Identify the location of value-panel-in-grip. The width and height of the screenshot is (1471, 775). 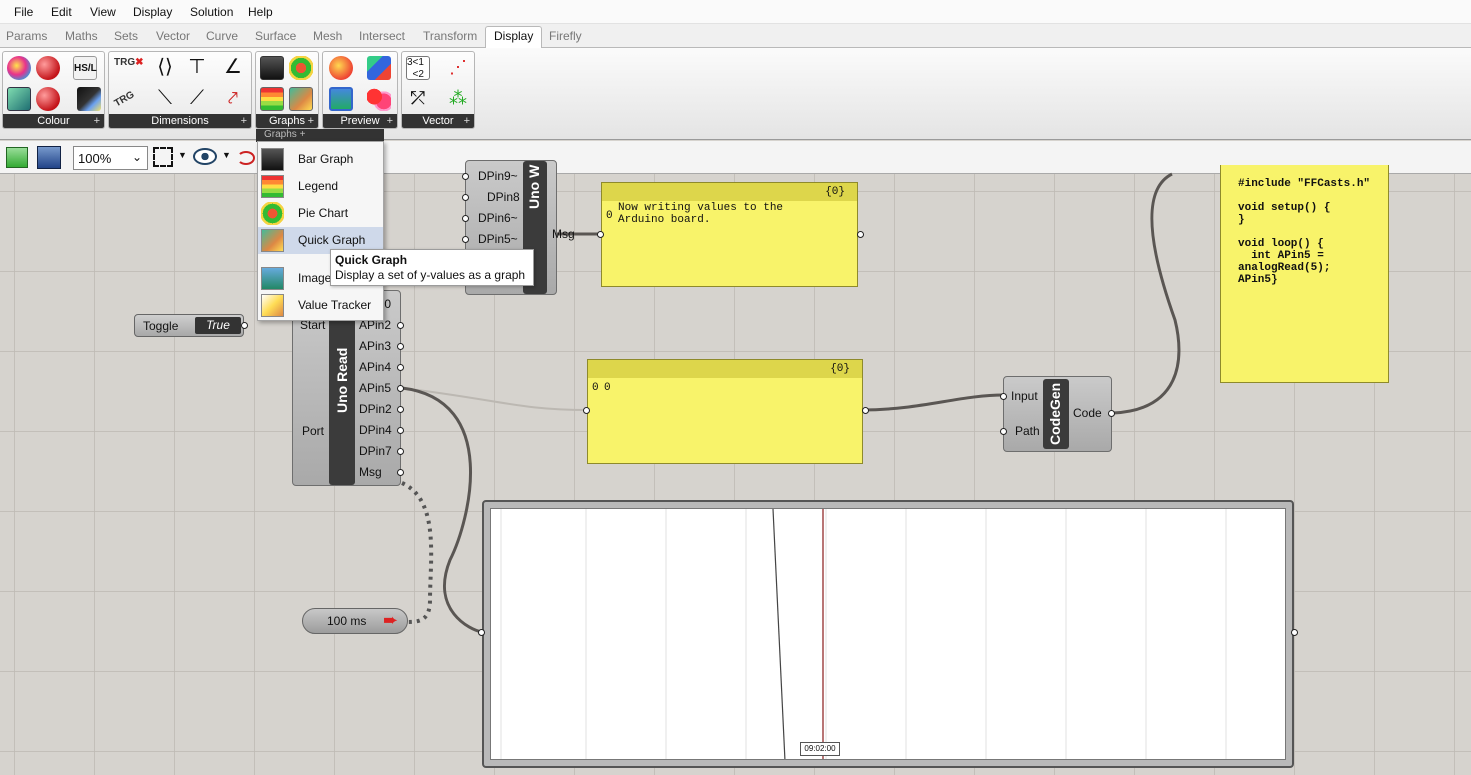
(586, 410).